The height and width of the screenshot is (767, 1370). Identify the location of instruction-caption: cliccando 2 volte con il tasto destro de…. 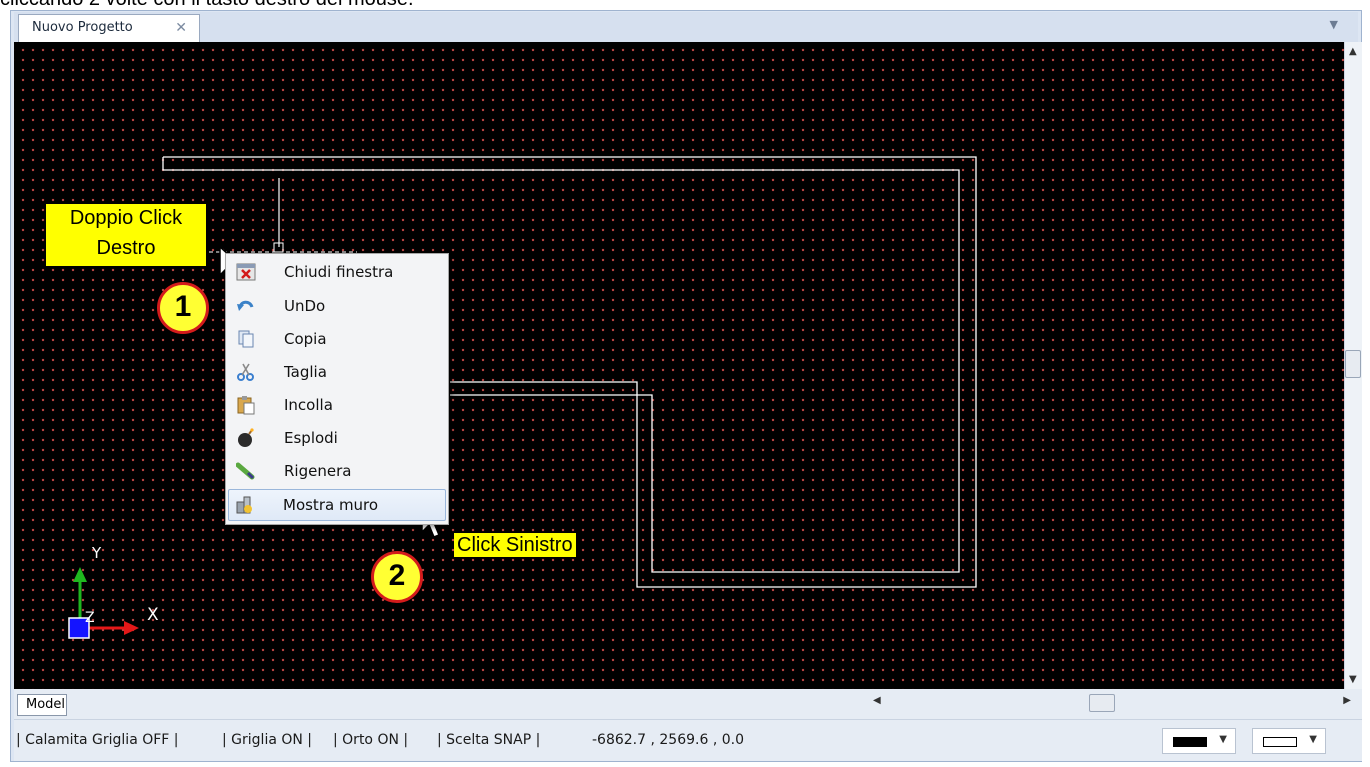
(685, 5).